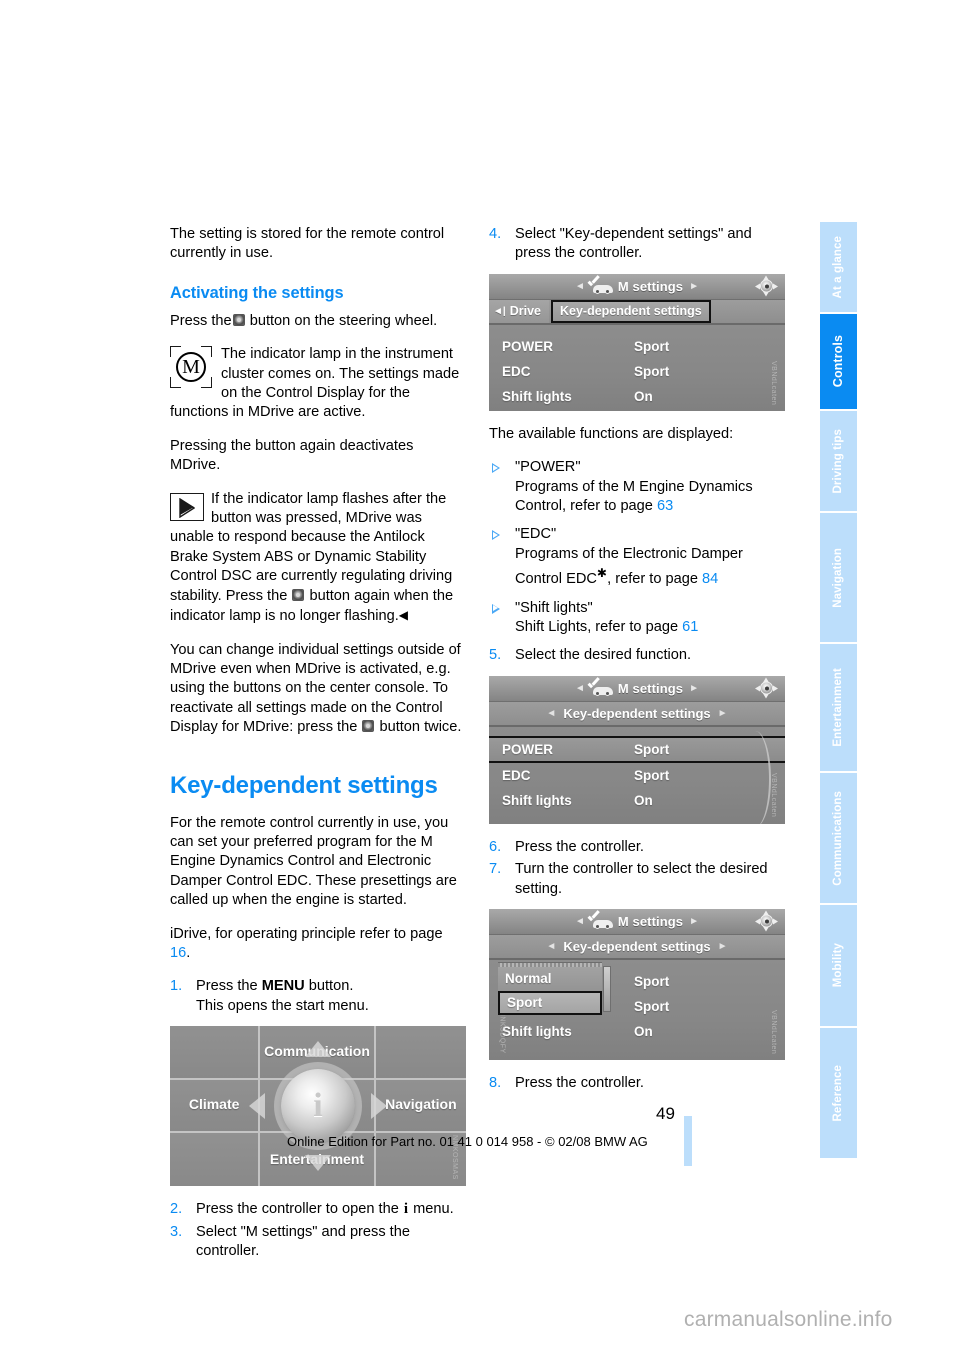  I want to click on sidebar-item-label: Mobility, so click(837, 965).